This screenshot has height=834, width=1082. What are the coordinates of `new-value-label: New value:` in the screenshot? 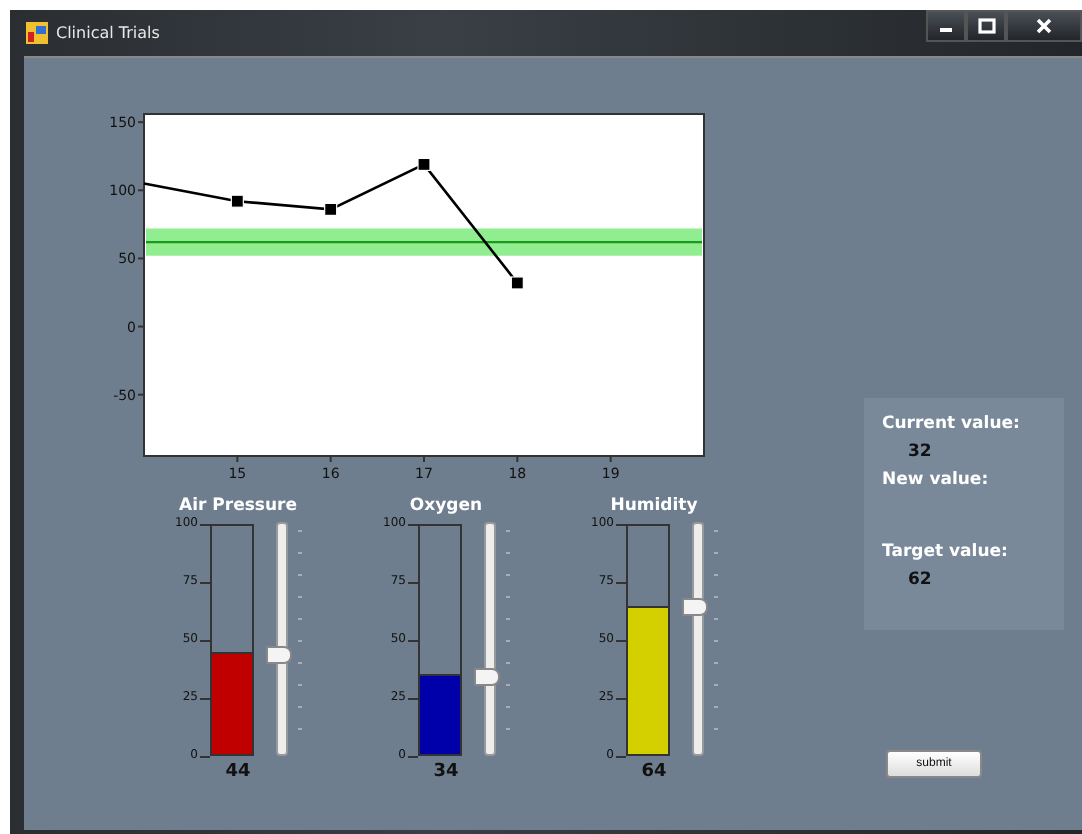 It's located at (936, 480).